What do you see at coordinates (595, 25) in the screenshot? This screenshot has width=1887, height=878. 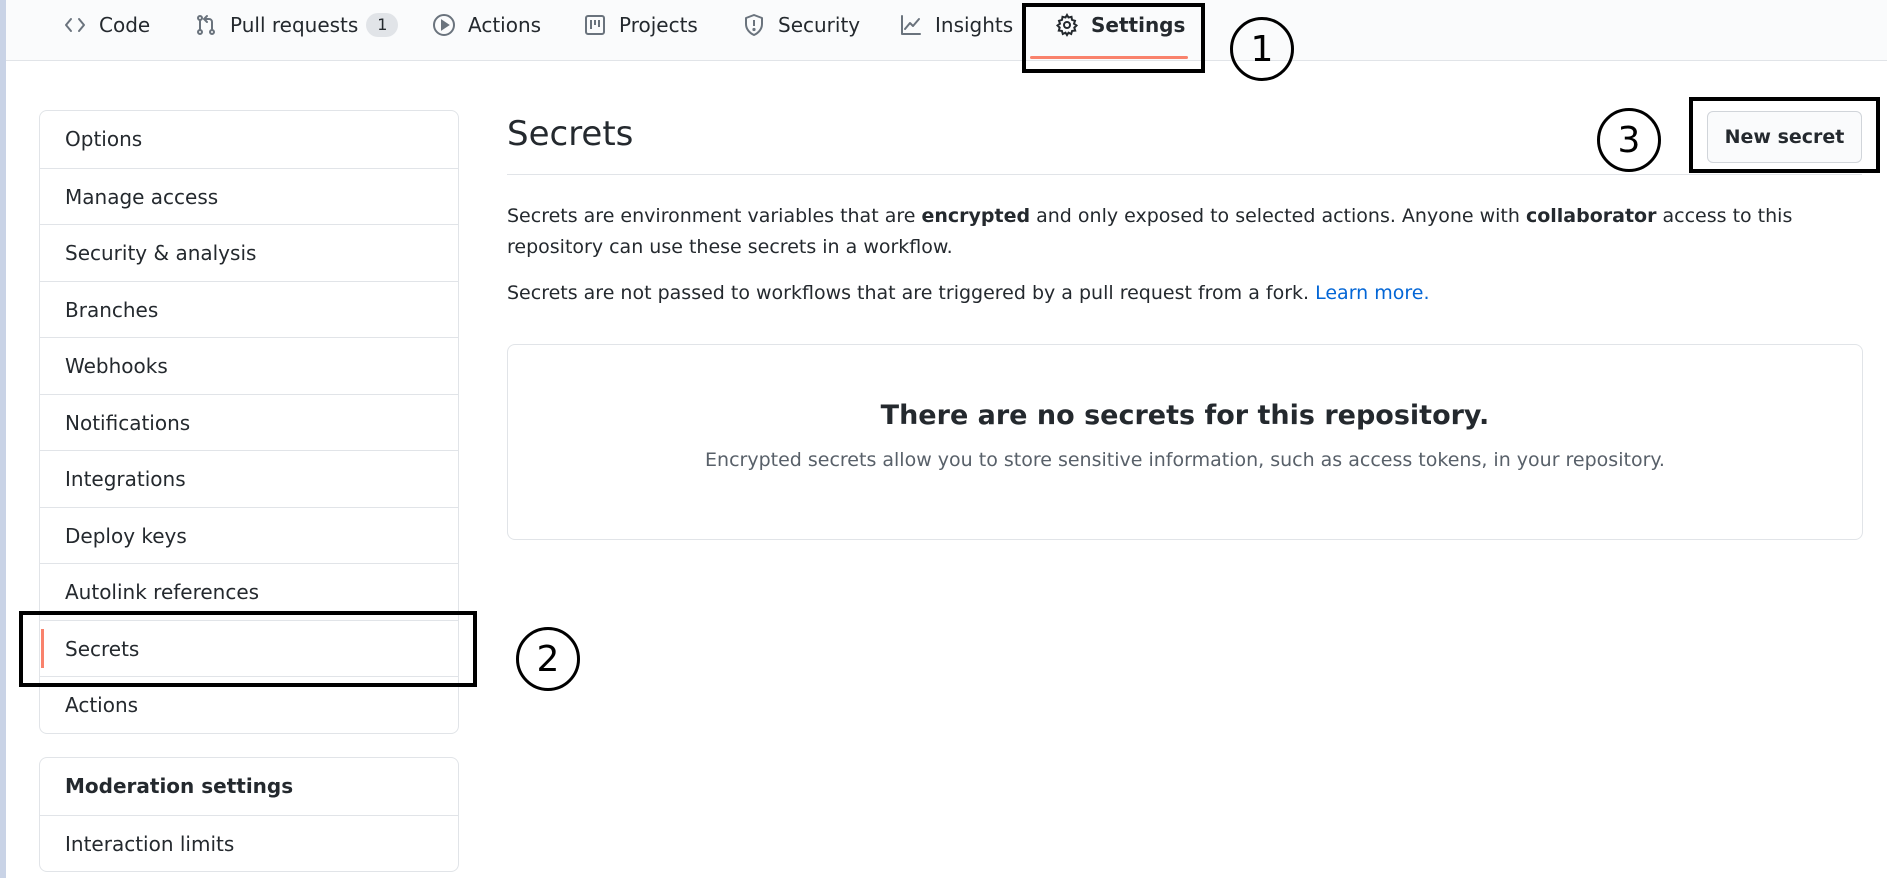 I see `project-icon` at bounding box center [595, 25].